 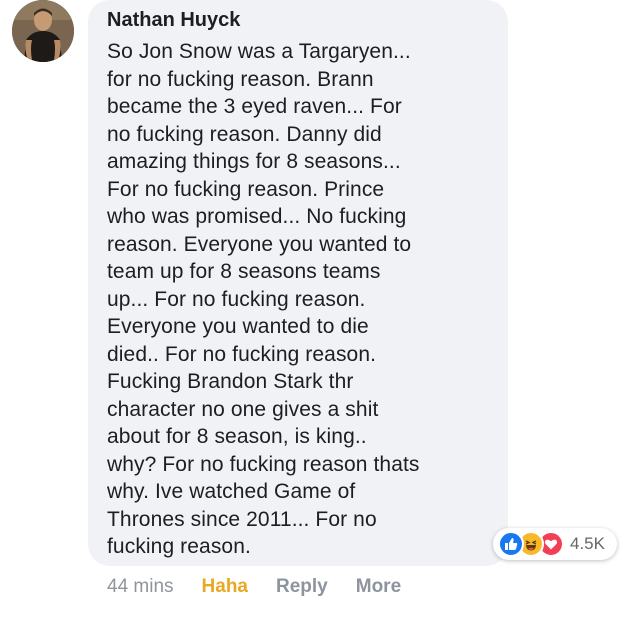 I want to click on avatar, so click(x=43, y=31).